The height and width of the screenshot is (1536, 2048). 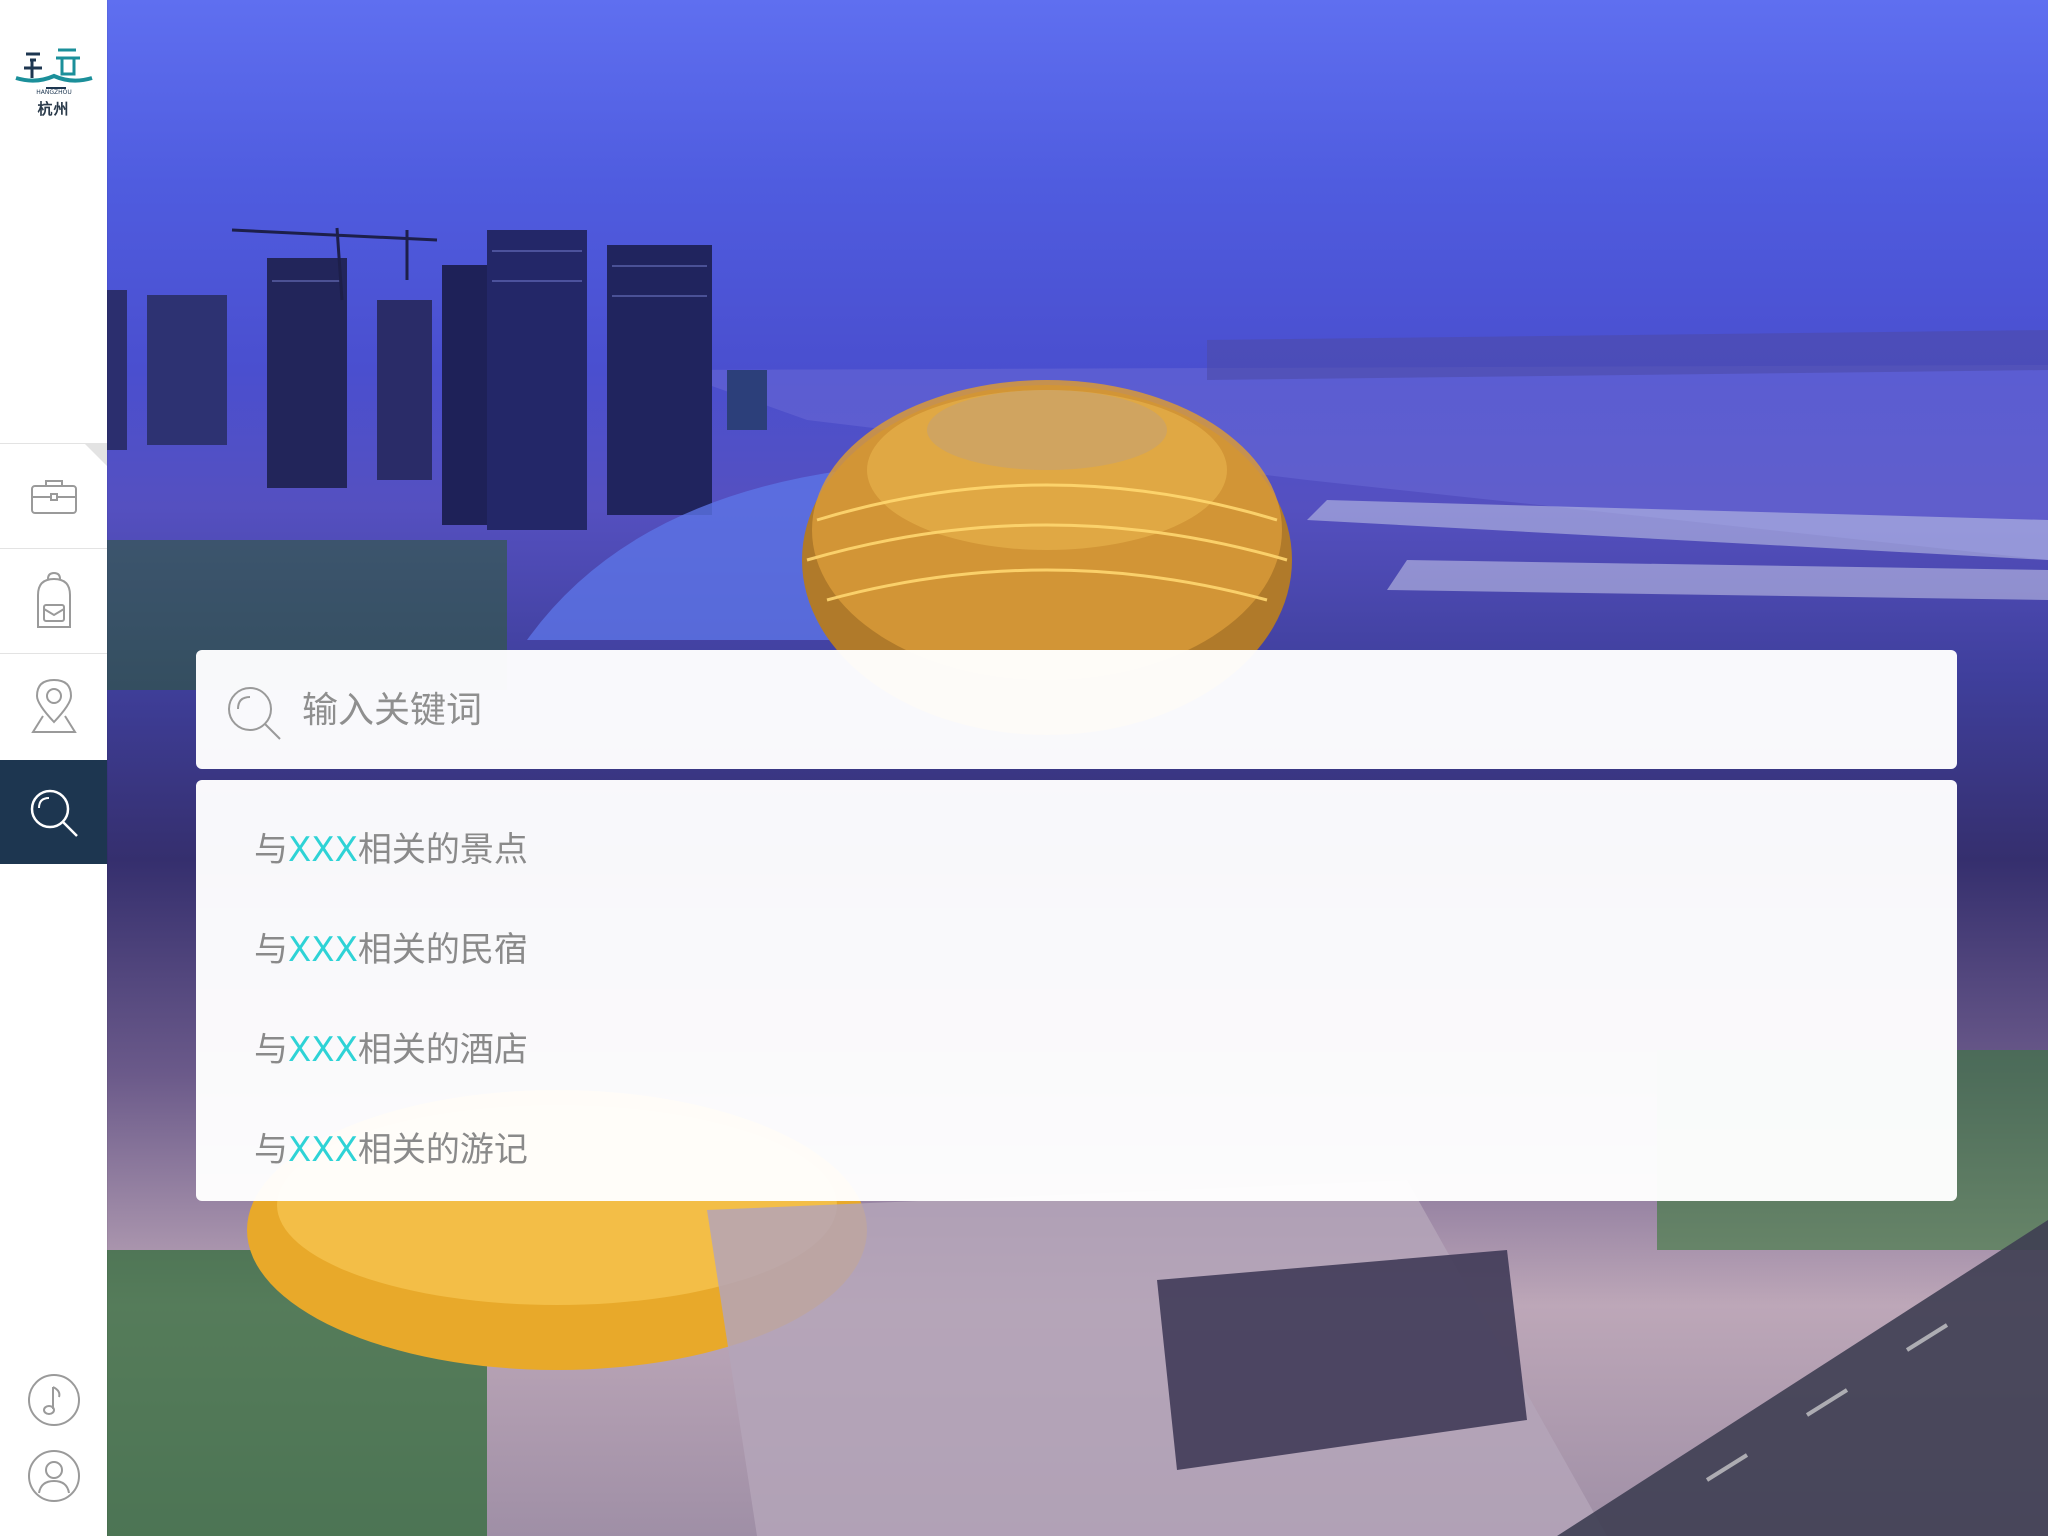 I want to click on logo-subtext: HANGZHOU, so click(x=54, y=92).